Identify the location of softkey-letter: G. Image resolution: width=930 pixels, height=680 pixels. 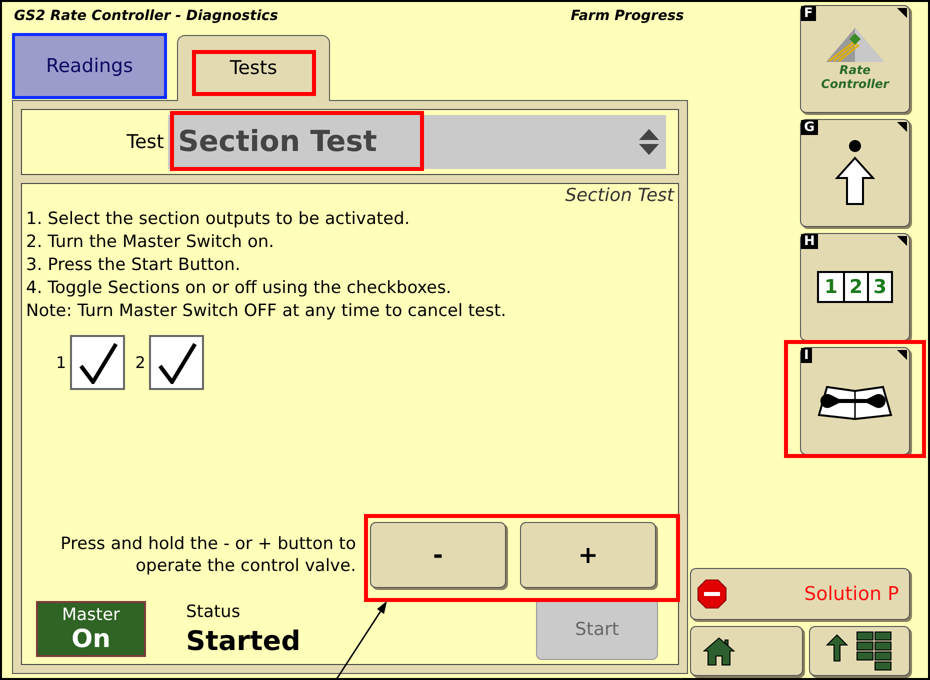
(809, 127).